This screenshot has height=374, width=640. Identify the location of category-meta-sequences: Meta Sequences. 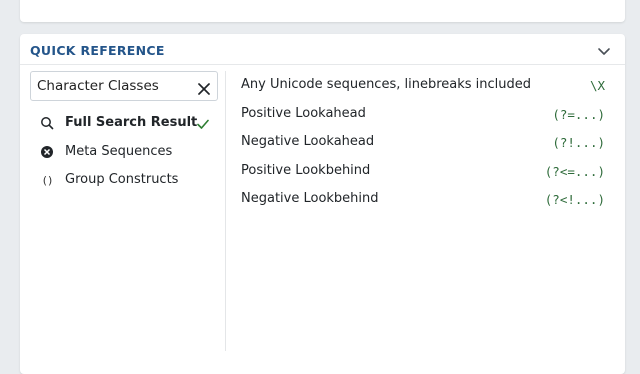
(124, 154).